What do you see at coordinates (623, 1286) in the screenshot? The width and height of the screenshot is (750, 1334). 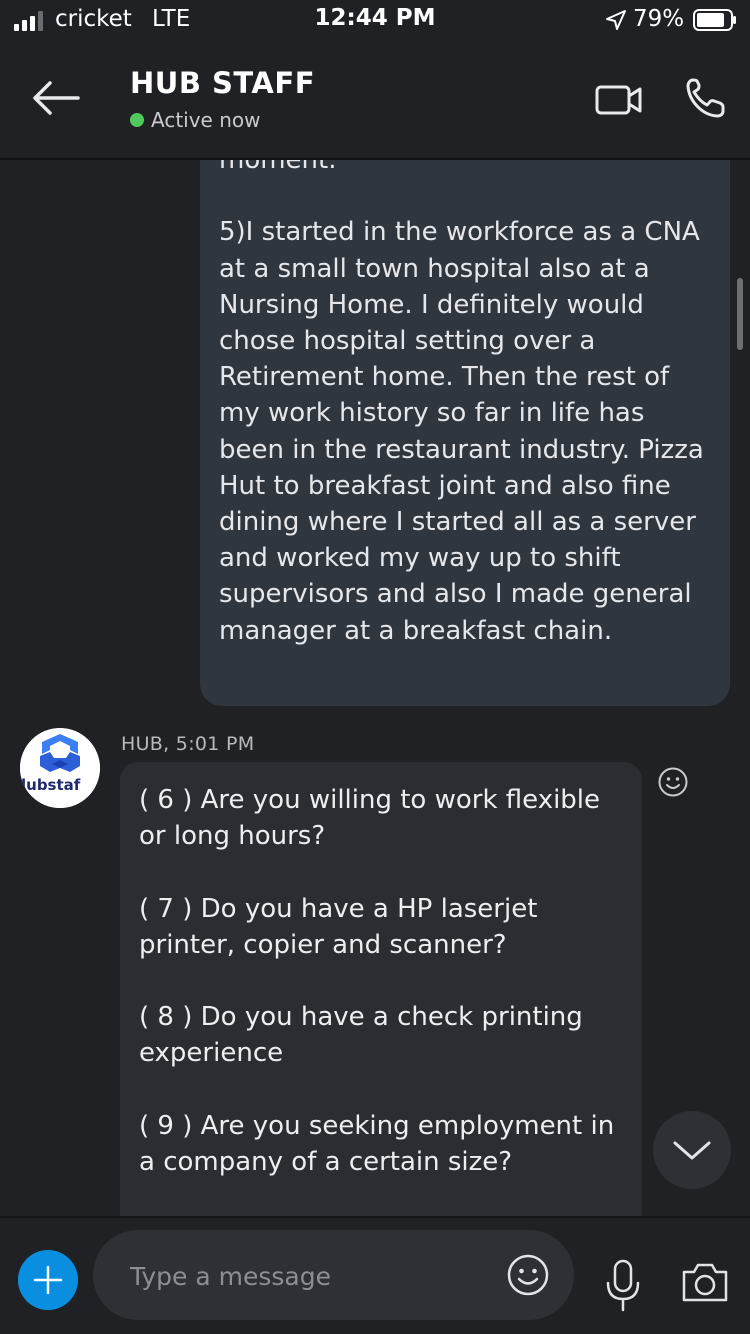 I see `microphone-icon` at bounding box center [623, 1286].